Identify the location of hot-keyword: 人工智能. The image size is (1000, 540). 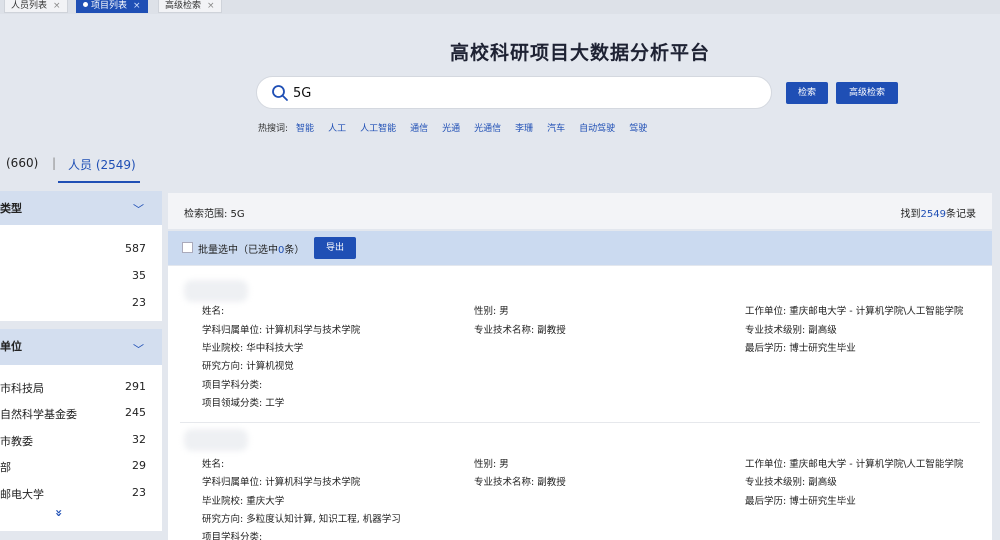
(378, 129).